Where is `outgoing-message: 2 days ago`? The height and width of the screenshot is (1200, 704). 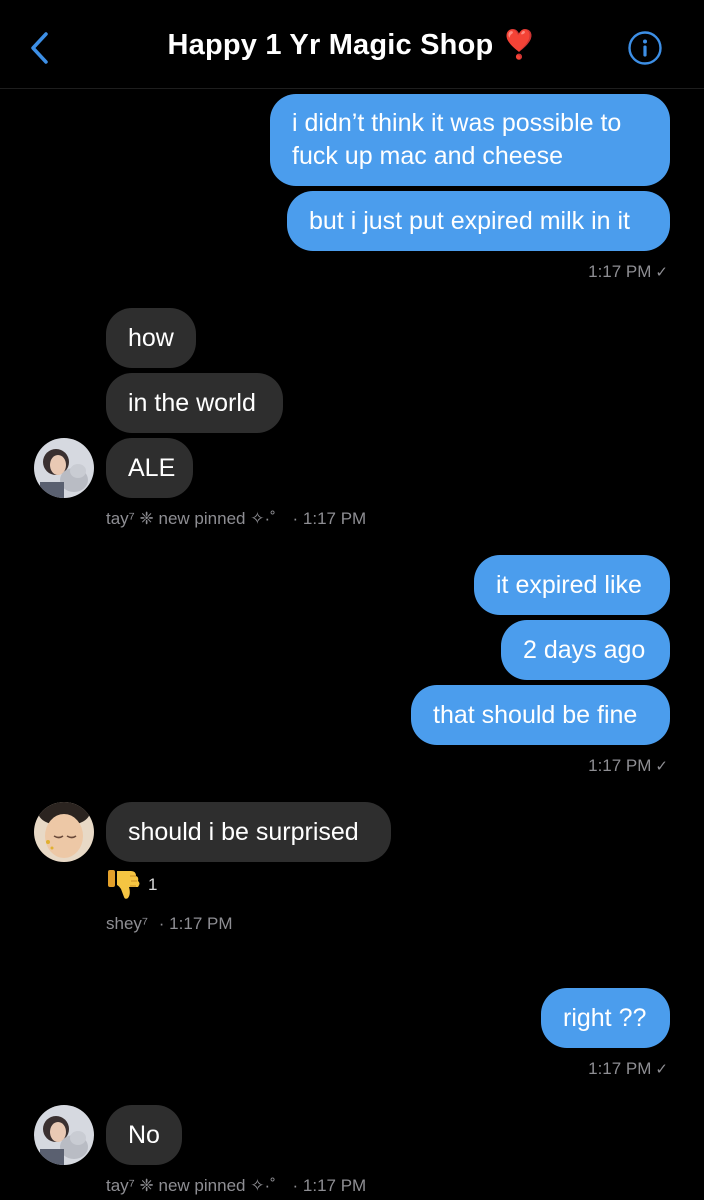
outgoing-message: 2 days ago is located at coordinates (585, 650).